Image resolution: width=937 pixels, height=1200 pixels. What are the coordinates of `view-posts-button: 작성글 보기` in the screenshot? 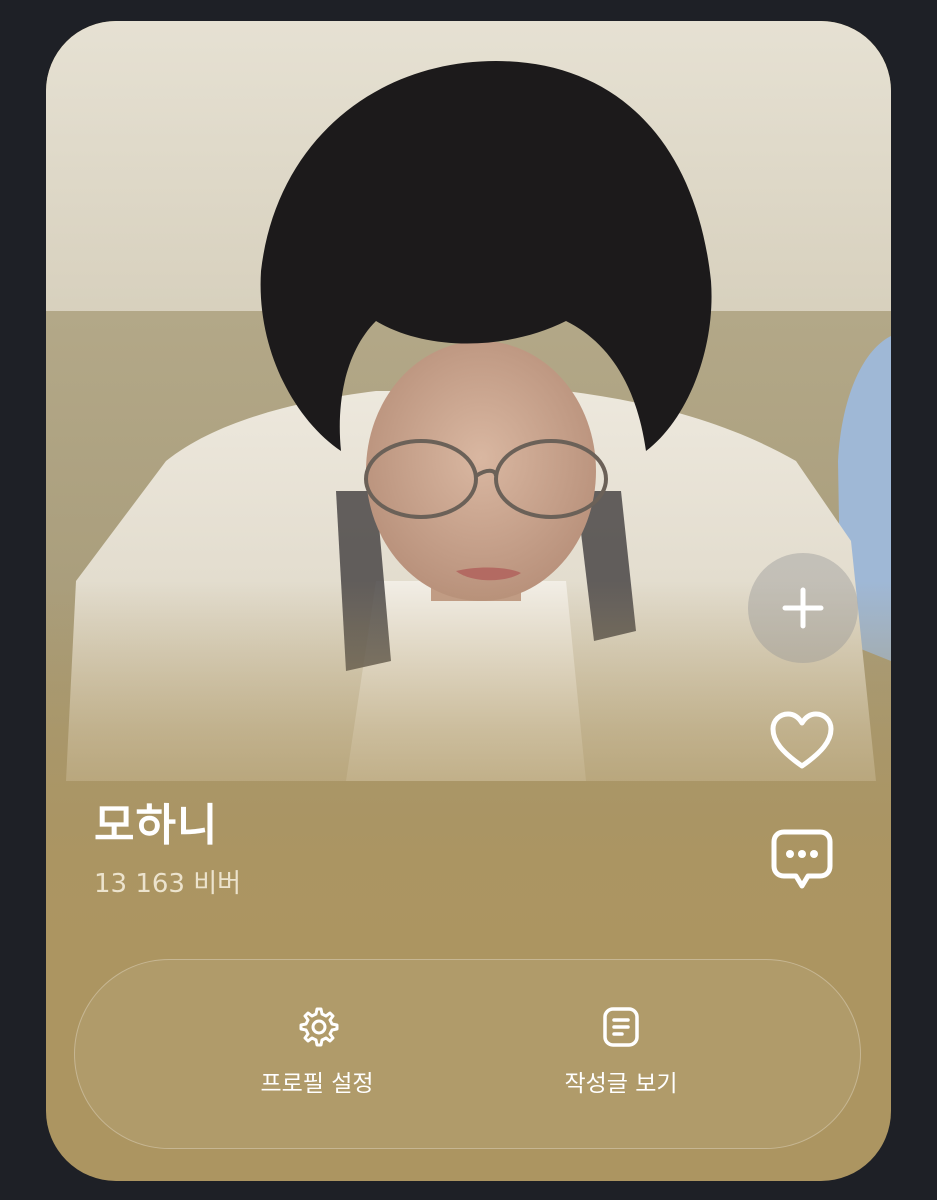 It's located at (621, 1059).